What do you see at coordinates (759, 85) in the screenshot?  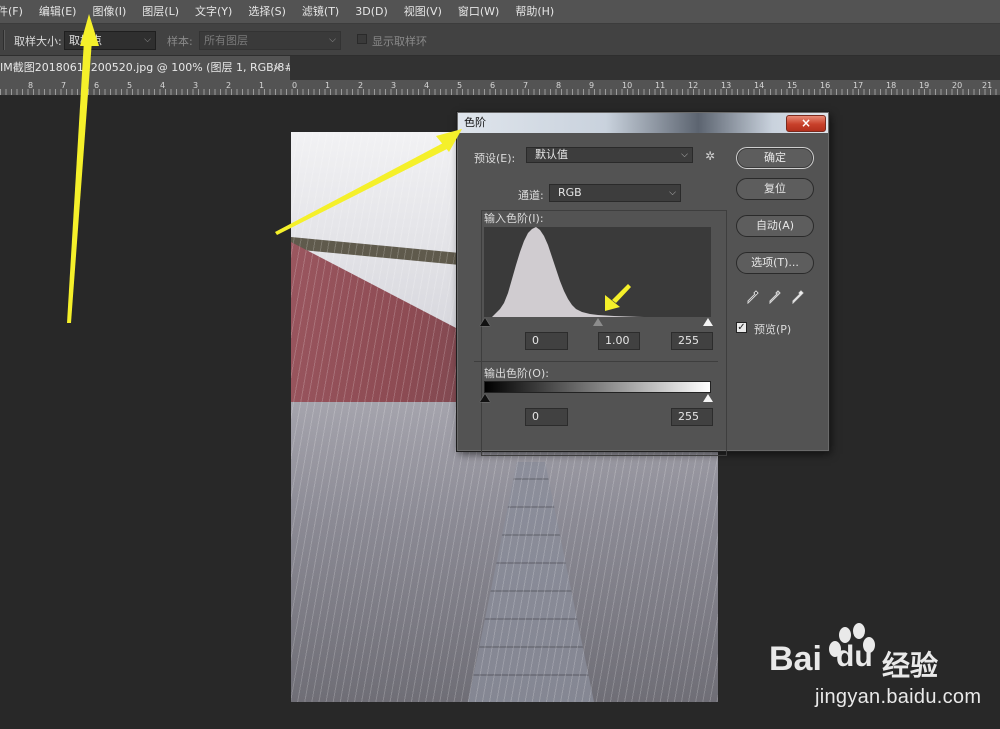 I see `ruler-number: 14` at bounding box center [759, 85].